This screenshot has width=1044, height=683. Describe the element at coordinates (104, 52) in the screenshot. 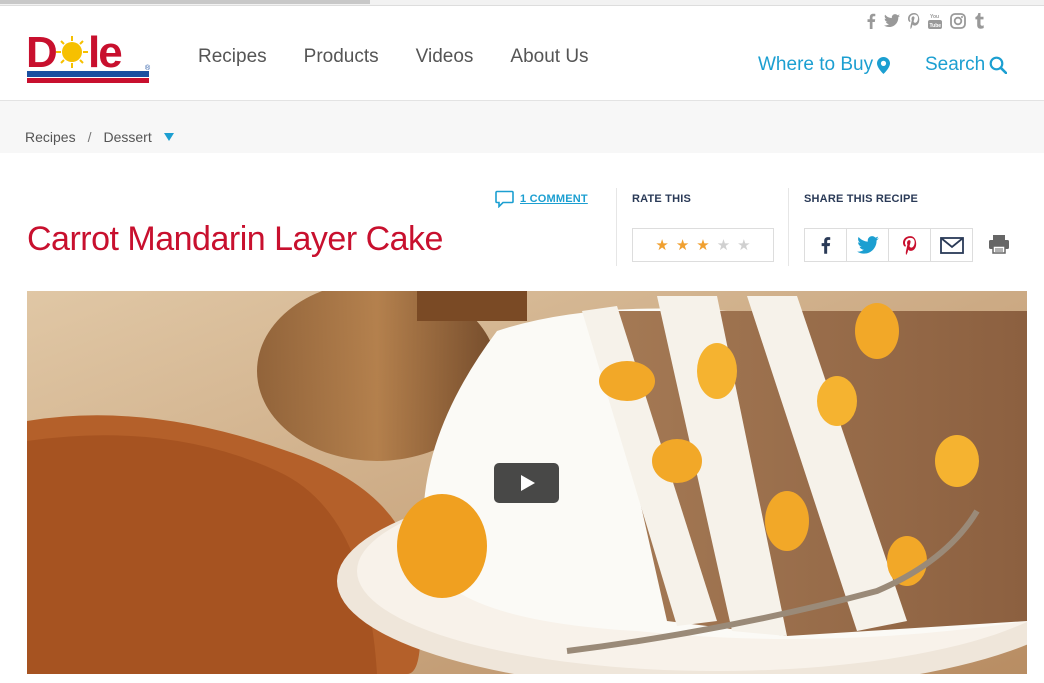

I see `svg-text: le` at that location.